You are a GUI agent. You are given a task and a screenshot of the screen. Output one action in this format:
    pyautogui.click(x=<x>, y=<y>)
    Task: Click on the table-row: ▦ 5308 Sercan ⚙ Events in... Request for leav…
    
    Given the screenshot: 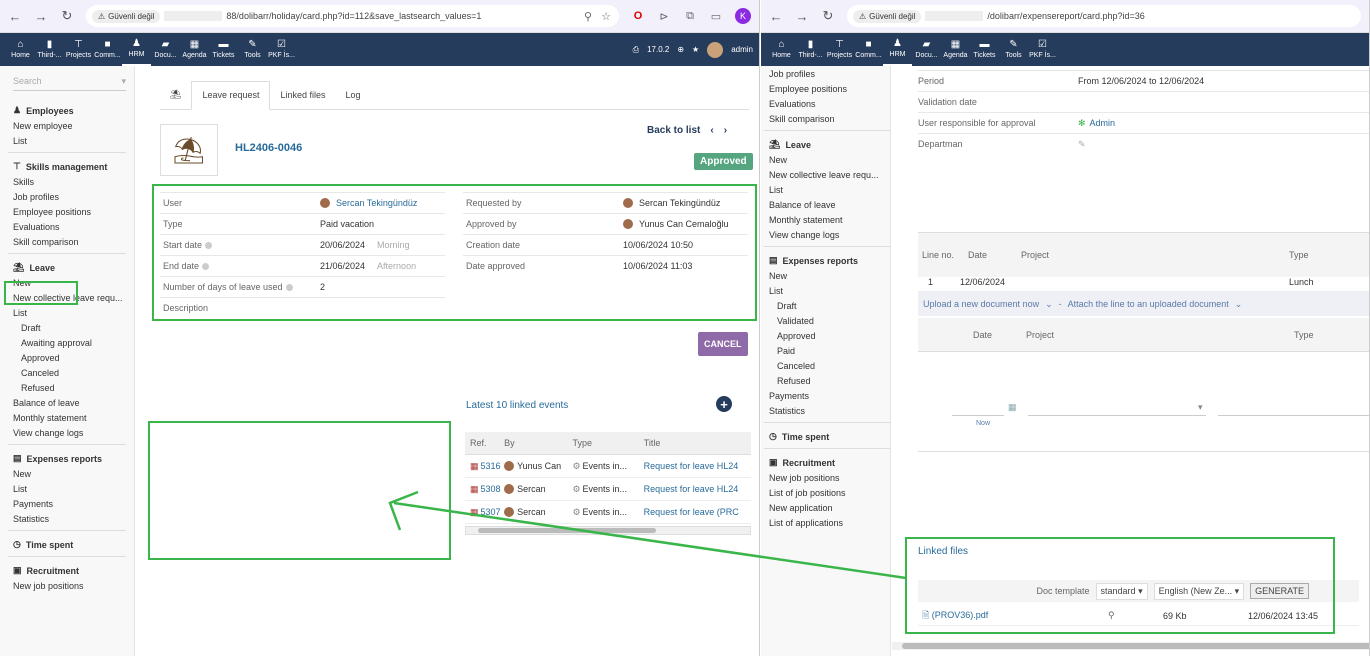 What is the action you would take?
    pyautogui.click(x=608, y=489)
    